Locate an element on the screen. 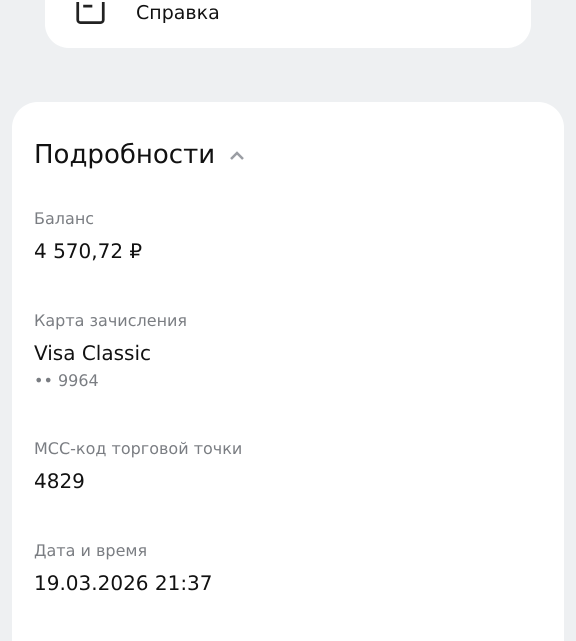  field-value: Visa Classic is located at coordinates (93, 353).